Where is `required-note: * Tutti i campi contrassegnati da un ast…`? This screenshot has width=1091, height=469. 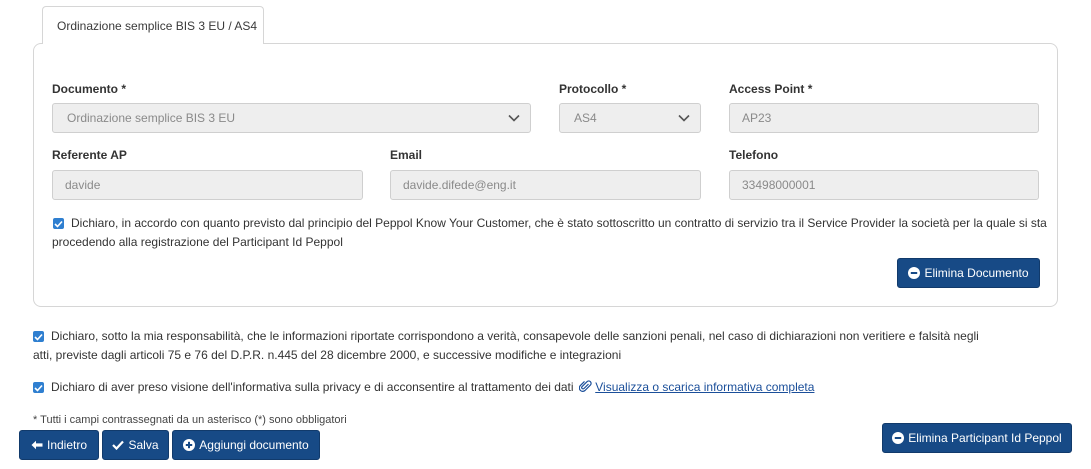 required-note: * Tutti i campi contrassegnati da un ast… is located at coordinates (190, 420).